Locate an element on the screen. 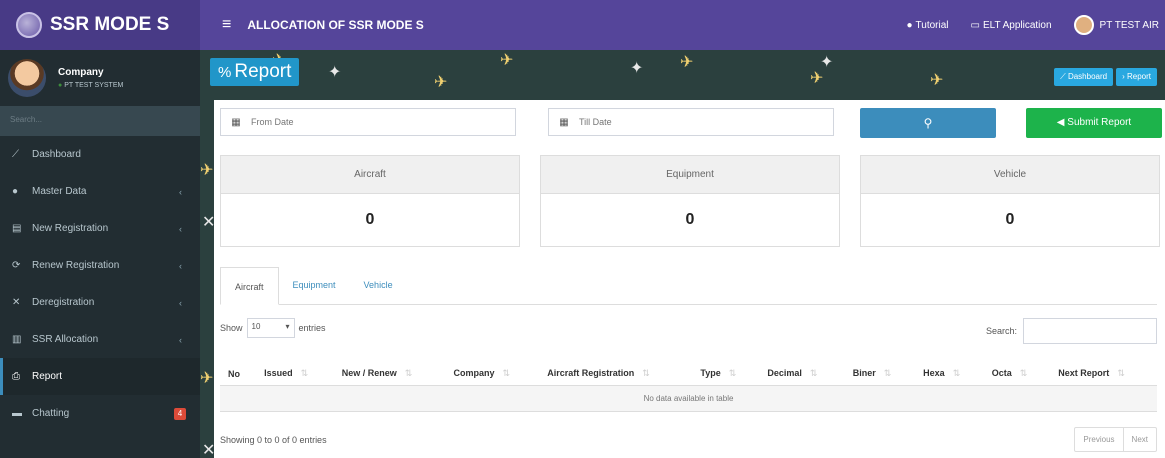  elt-label: ELT Application is located at coordinates (1017, 25).